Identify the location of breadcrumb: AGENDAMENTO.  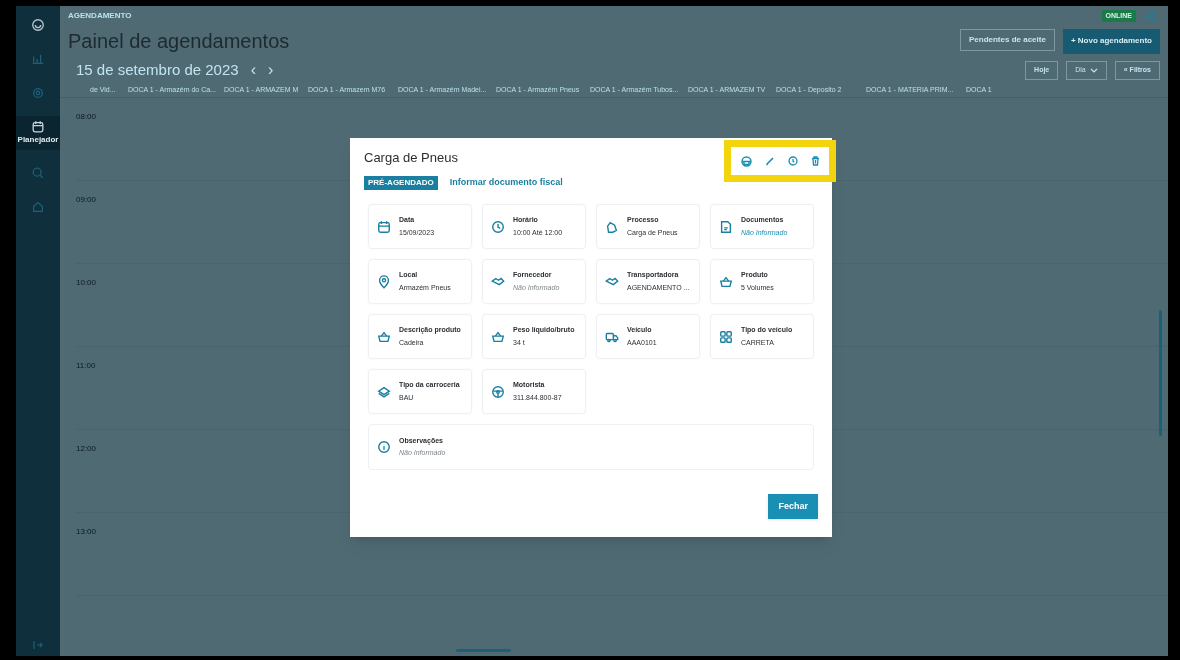
(100, 16).